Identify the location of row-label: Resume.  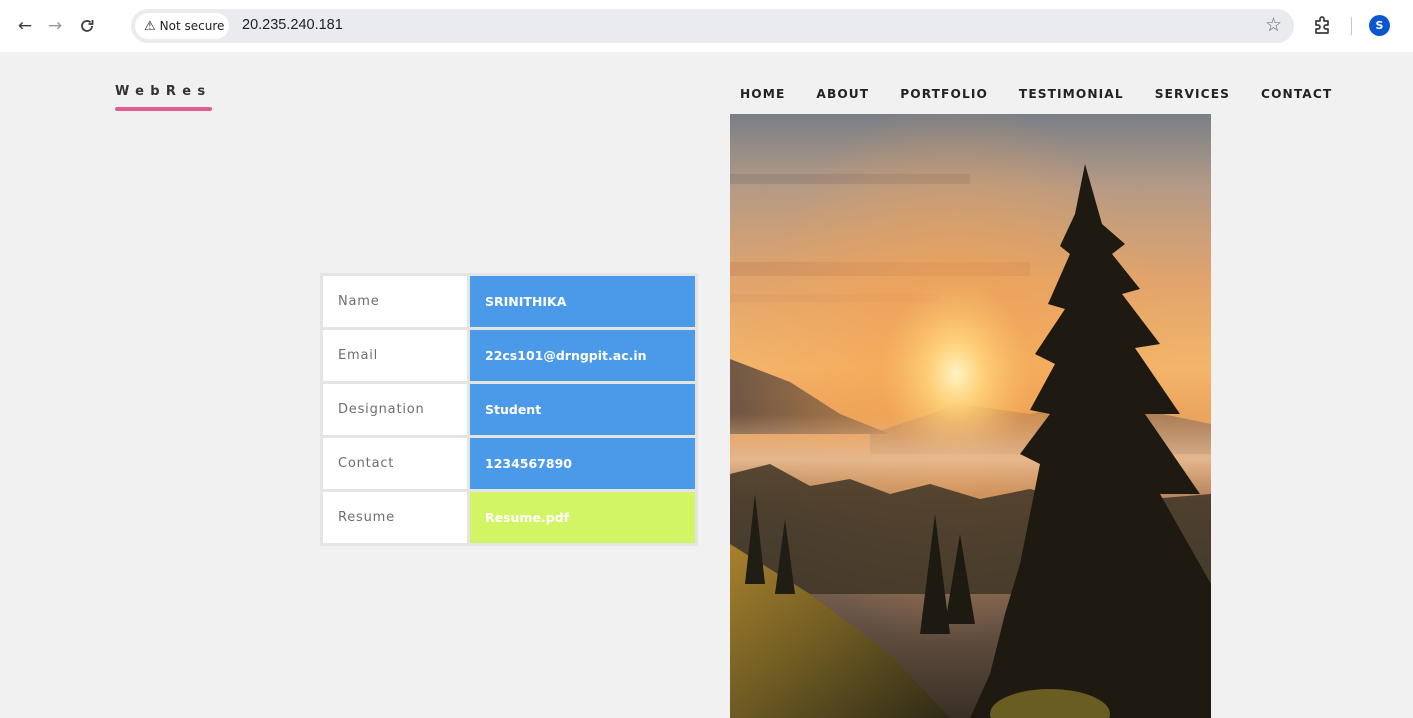
(395, 517).